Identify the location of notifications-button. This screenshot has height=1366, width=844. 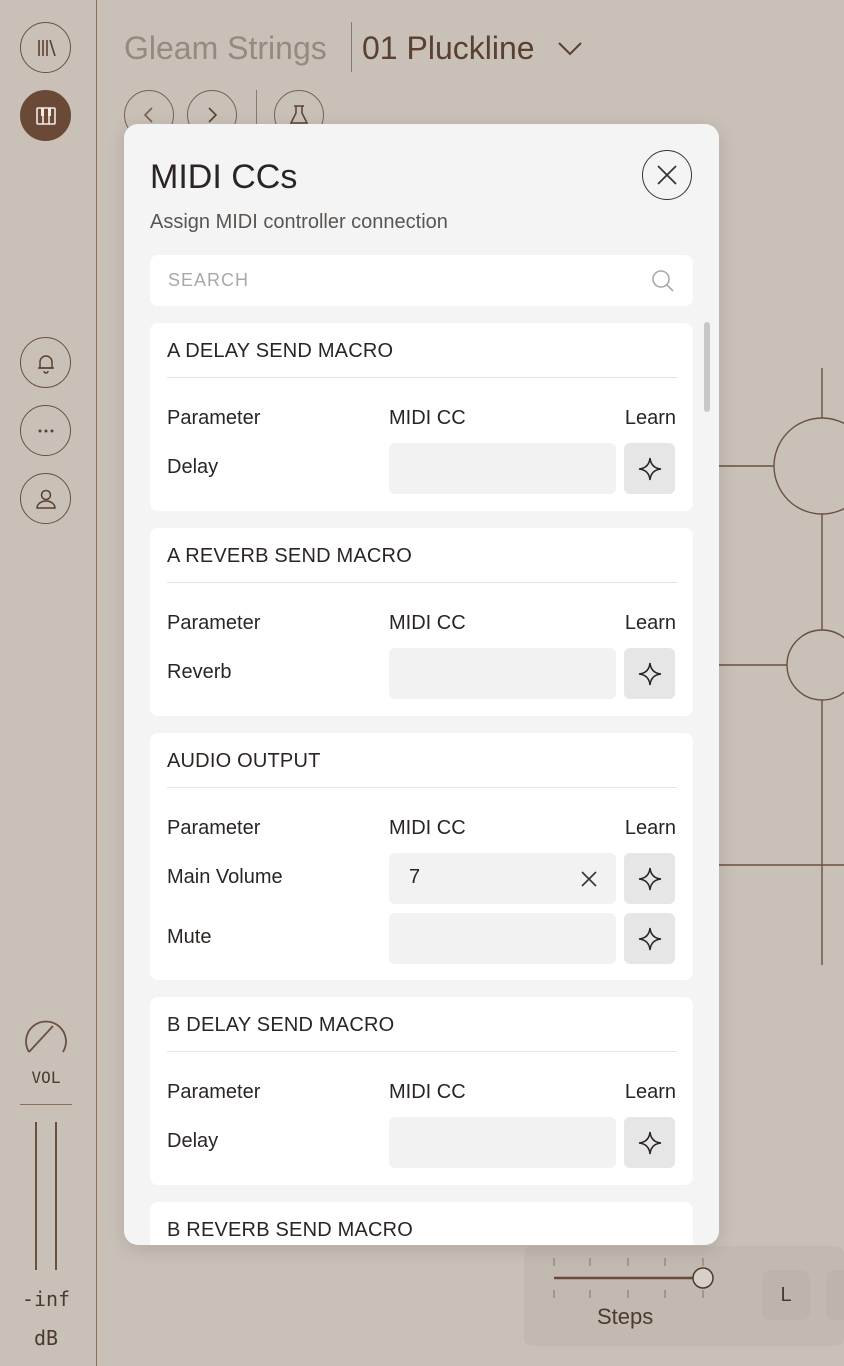
(45, 362).